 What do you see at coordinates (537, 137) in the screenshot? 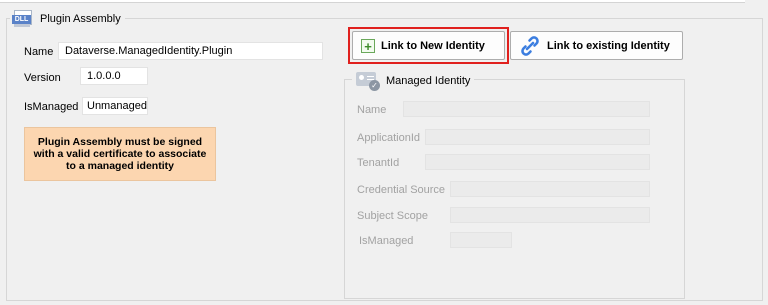
I see `mi-application-id-field` at bounding box center [537, 137].